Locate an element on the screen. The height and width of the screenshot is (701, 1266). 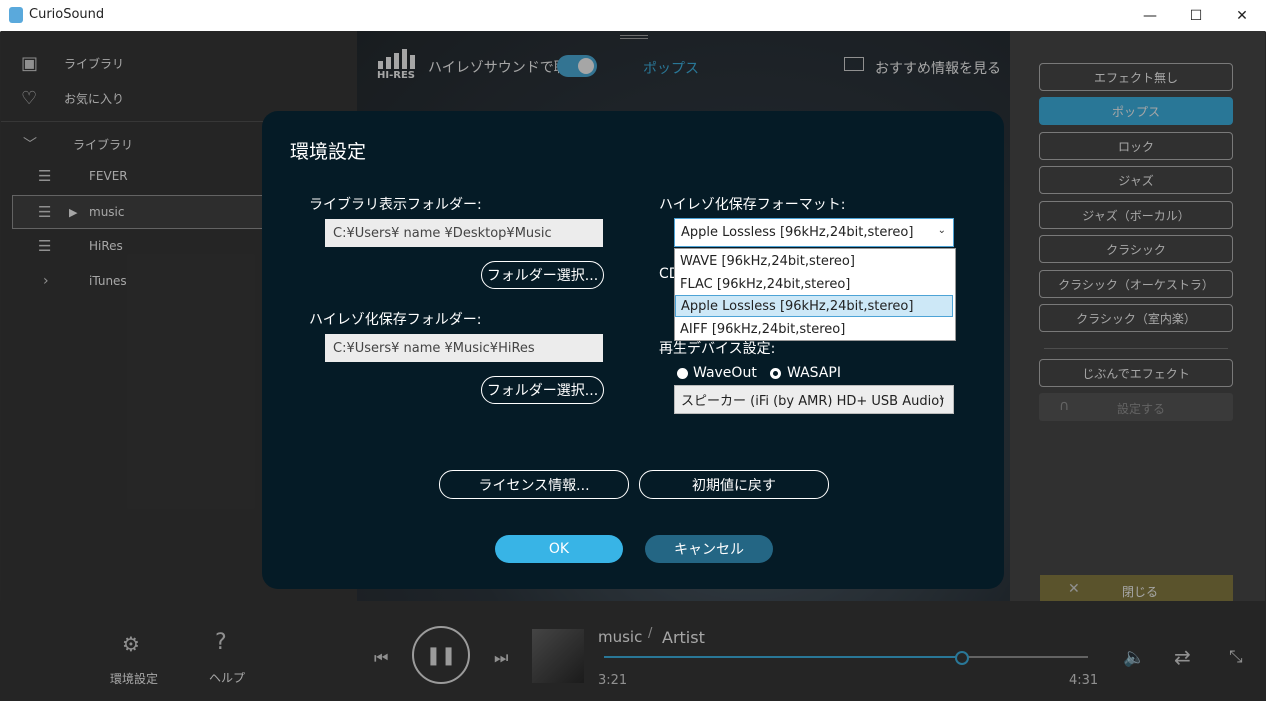
format-label: ハイレゾ化保存フォーマット: is located at coordinates (752, 205).